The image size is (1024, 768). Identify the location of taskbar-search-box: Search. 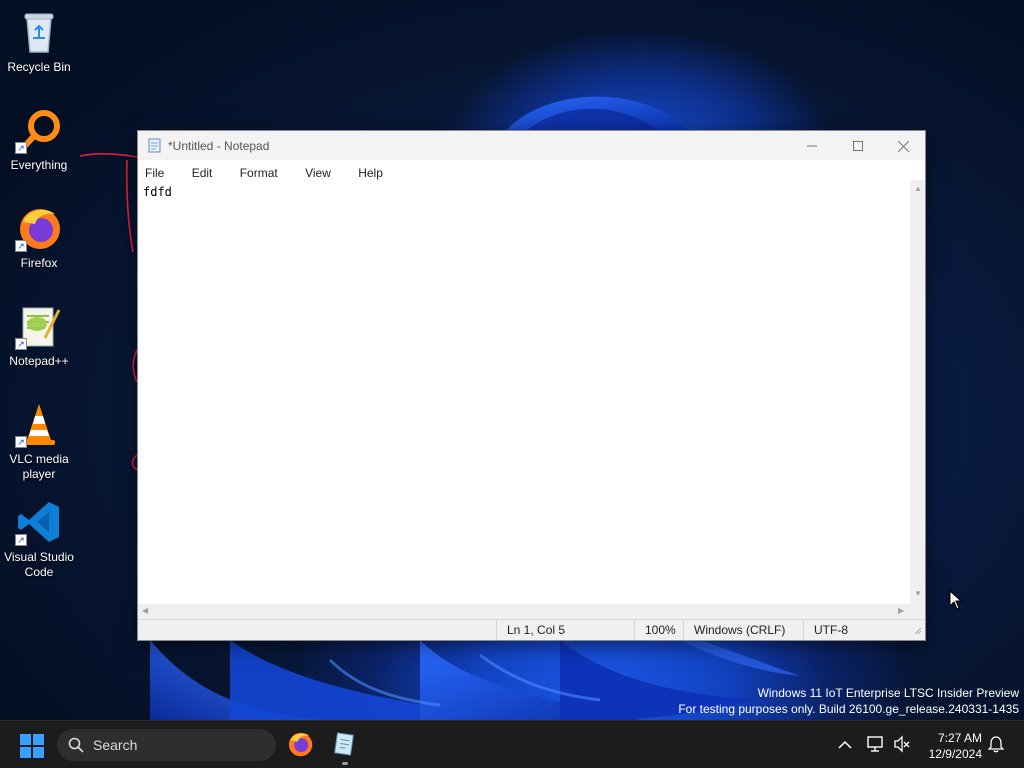
(166, 745).